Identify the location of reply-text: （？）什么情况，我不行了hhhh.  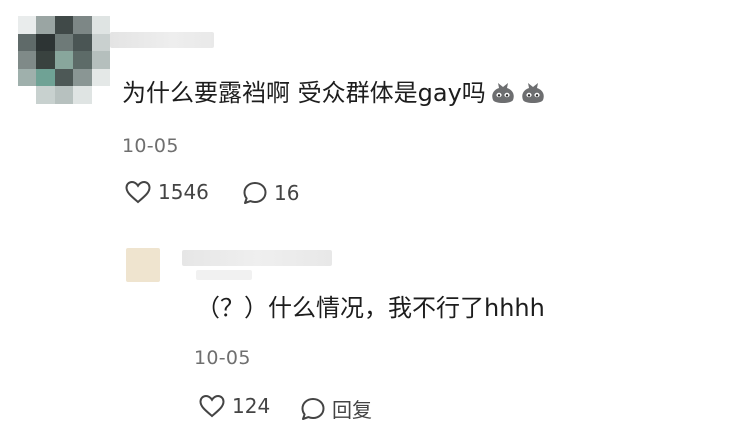
(370, 308).